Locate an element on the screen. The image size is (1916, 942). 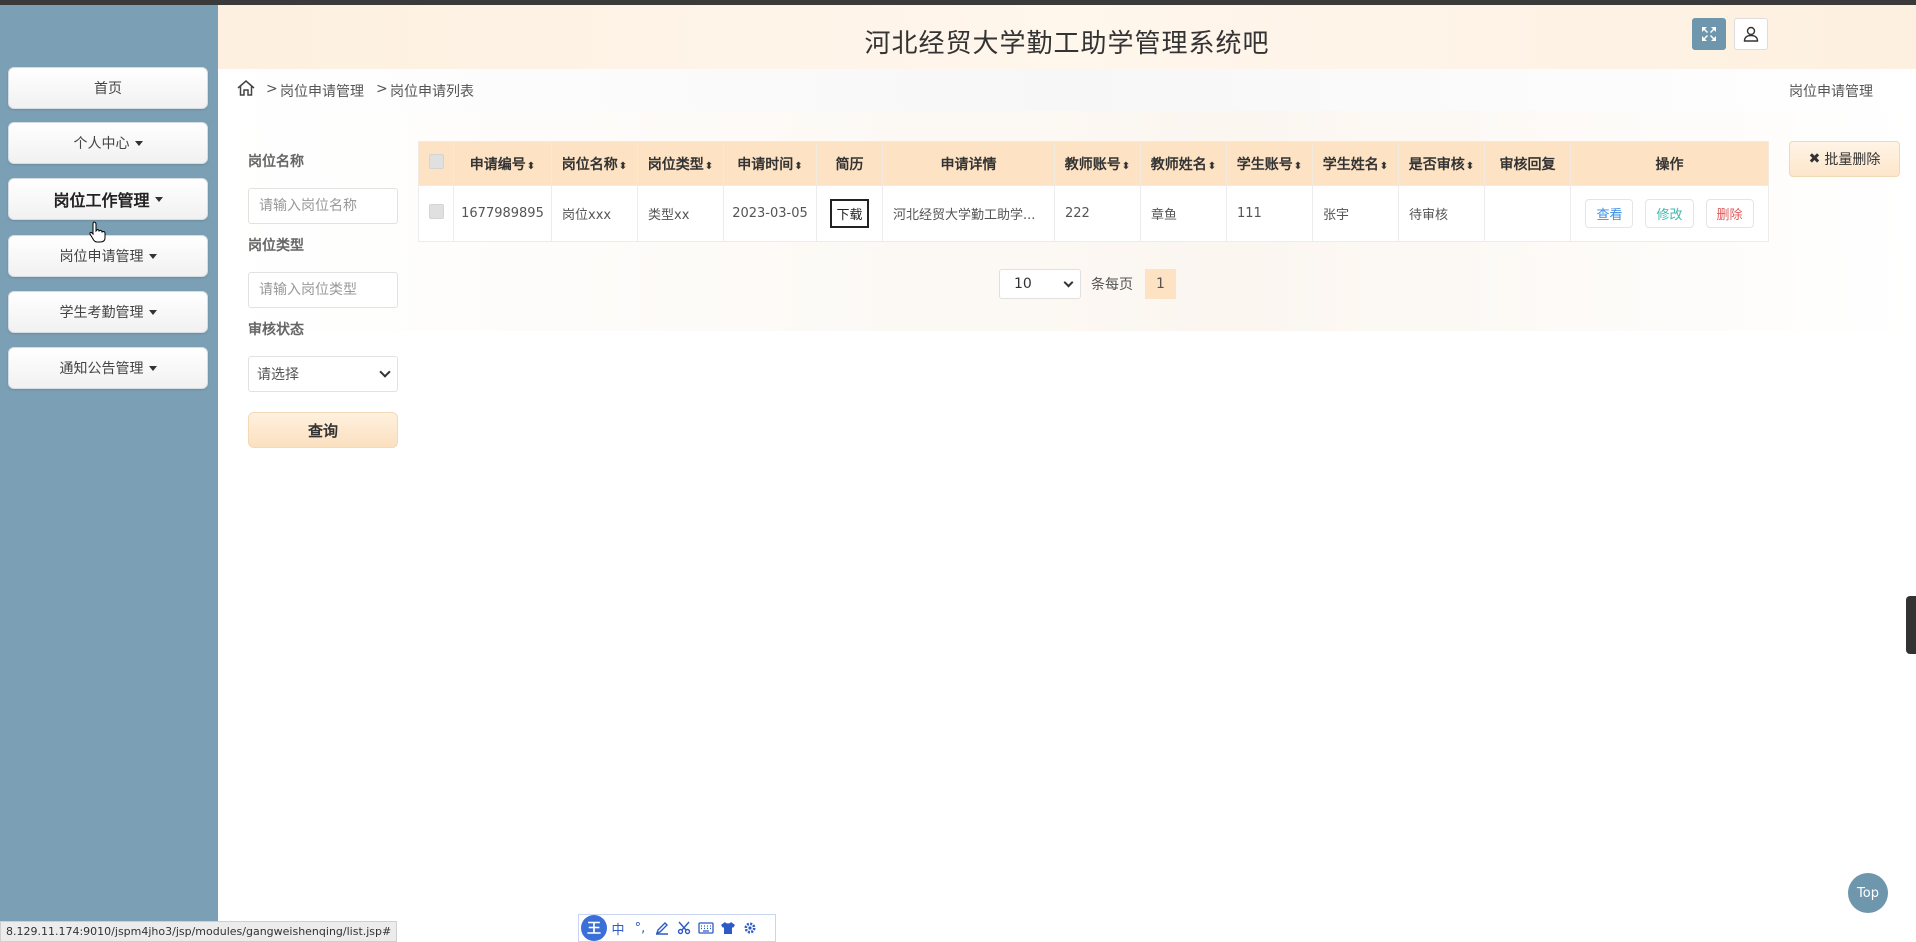
select-all-checkbox is located at coordinates (436, 161).